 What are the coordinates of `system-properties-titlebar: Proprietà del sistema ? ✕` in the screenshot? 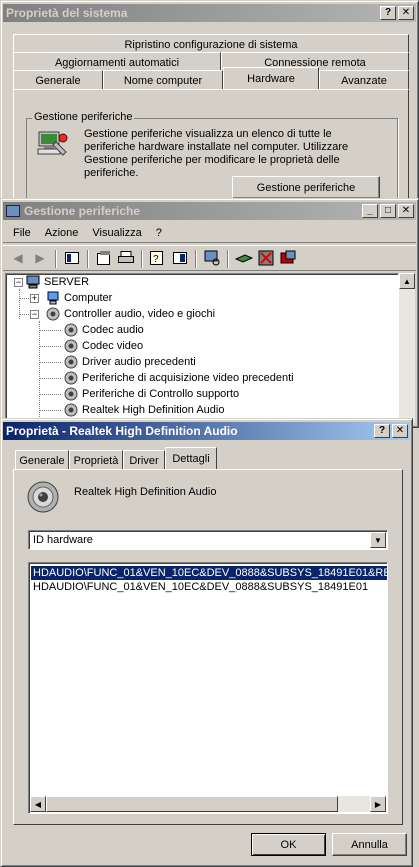 It's located at (209, 13).